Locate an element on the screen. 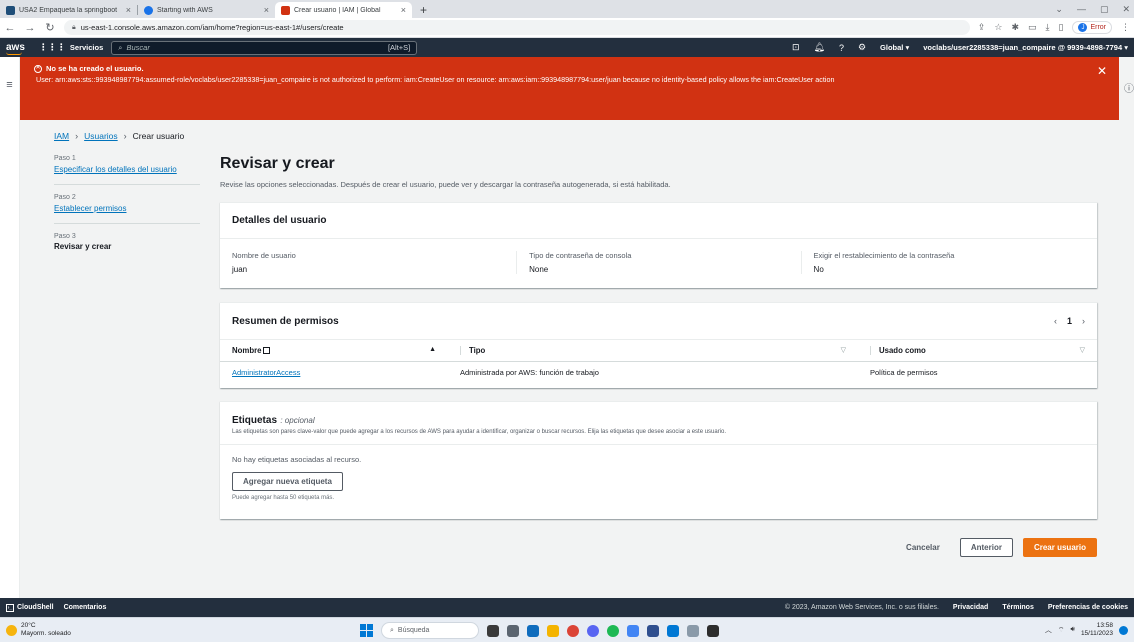  windows-start-icon is located at coordinates (366, 630).